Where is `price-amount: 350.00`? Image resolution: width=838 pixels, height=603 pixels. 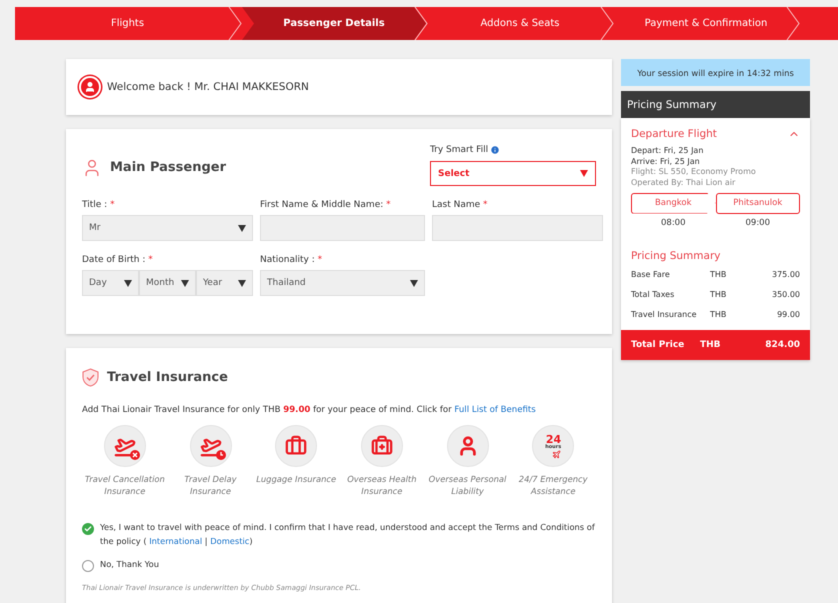 price-amount: 350.00 is located at coordinates (785, 294).